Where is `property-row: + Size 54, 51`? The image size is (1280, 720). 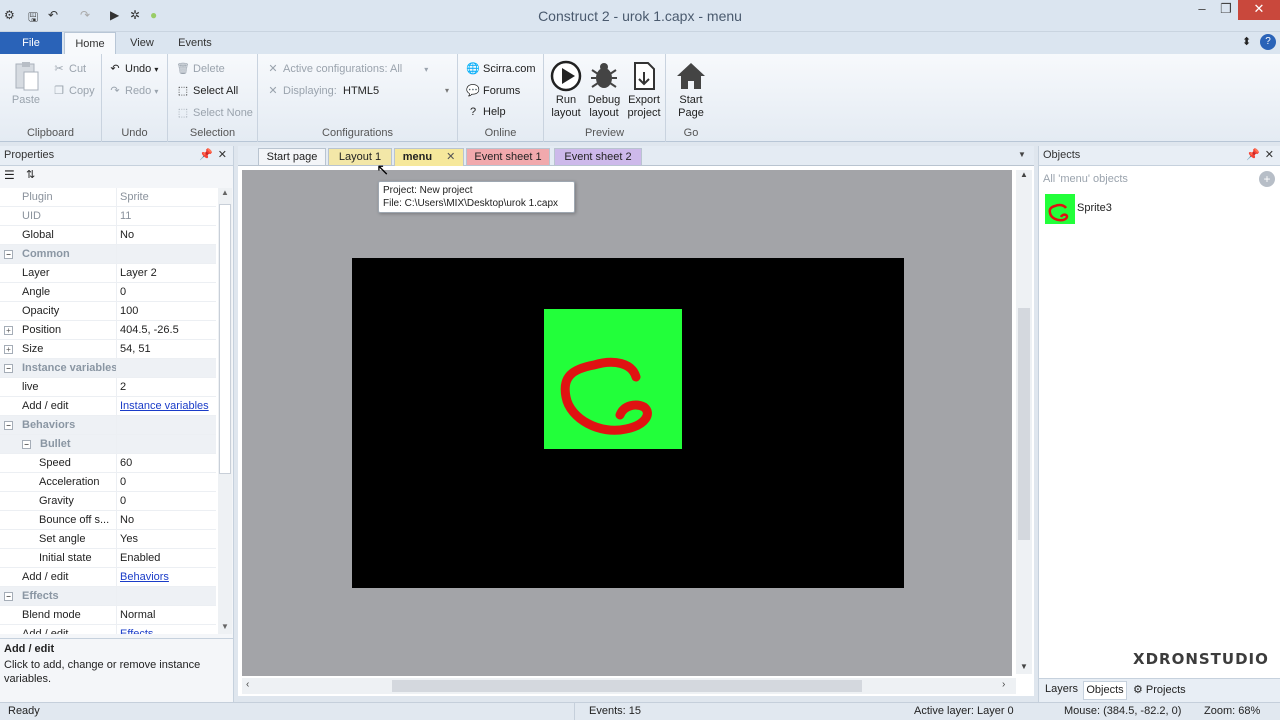 property-row: + Size 54, 51 is located at coordinates (108, 349).